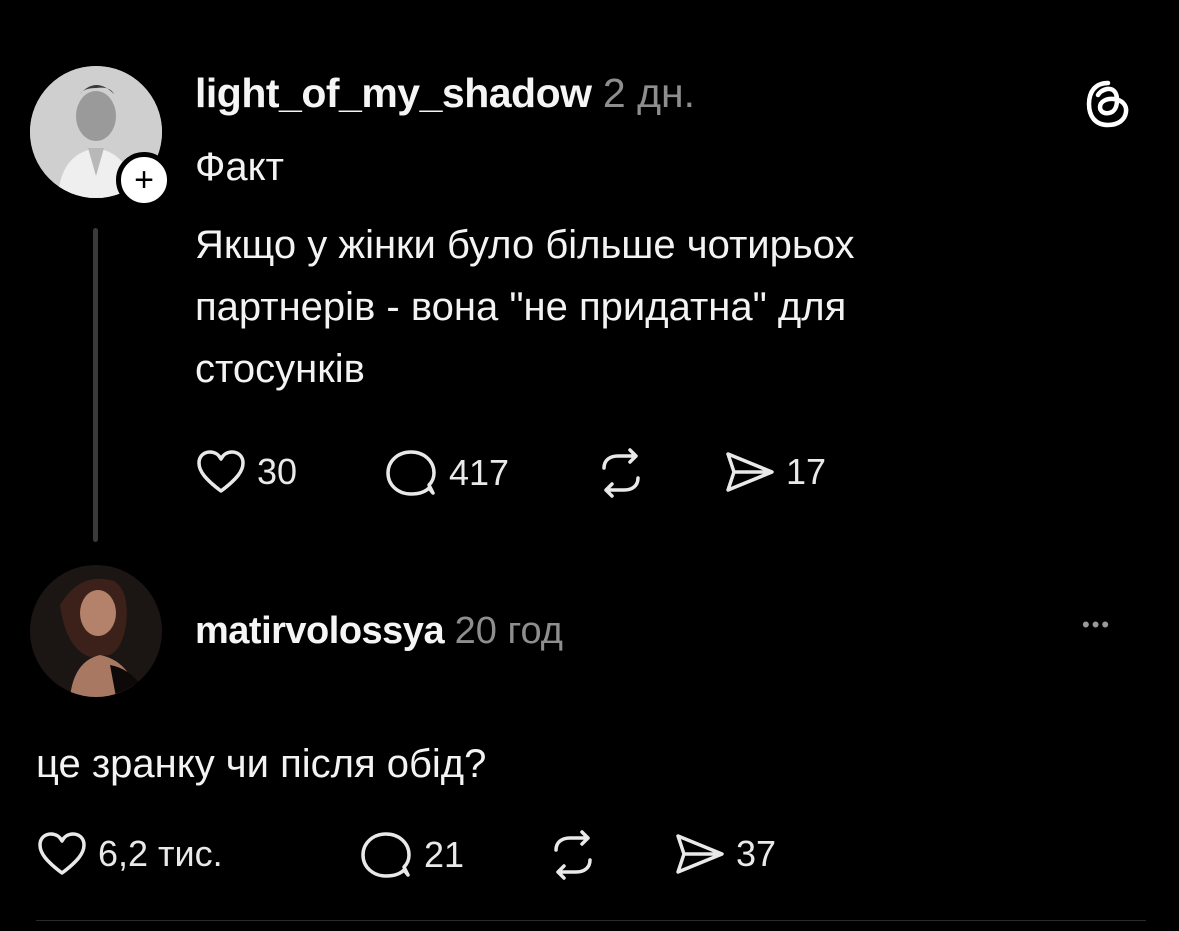 This screenshot has width=1179, height=931. Describe the element at coordinates (756, 853) in the screenshot. I see `share-count: 37` at that location.